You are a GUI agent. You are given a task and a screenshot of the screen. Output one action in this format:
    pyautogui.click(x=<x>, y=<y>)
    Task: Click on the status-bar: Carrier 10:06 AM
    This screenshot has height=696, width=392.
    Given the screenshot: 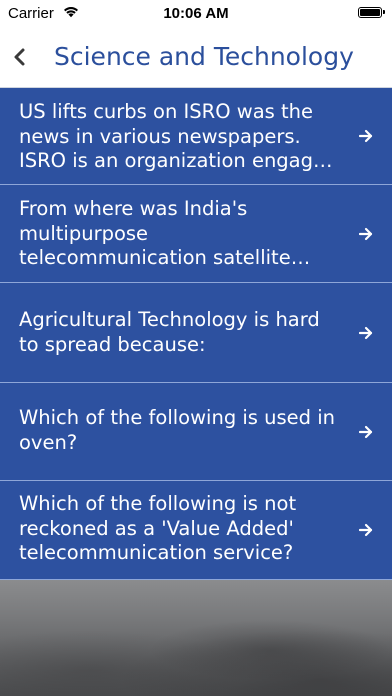 What is the action you would take?
    pyautogui.click(x=196, y=14)
    